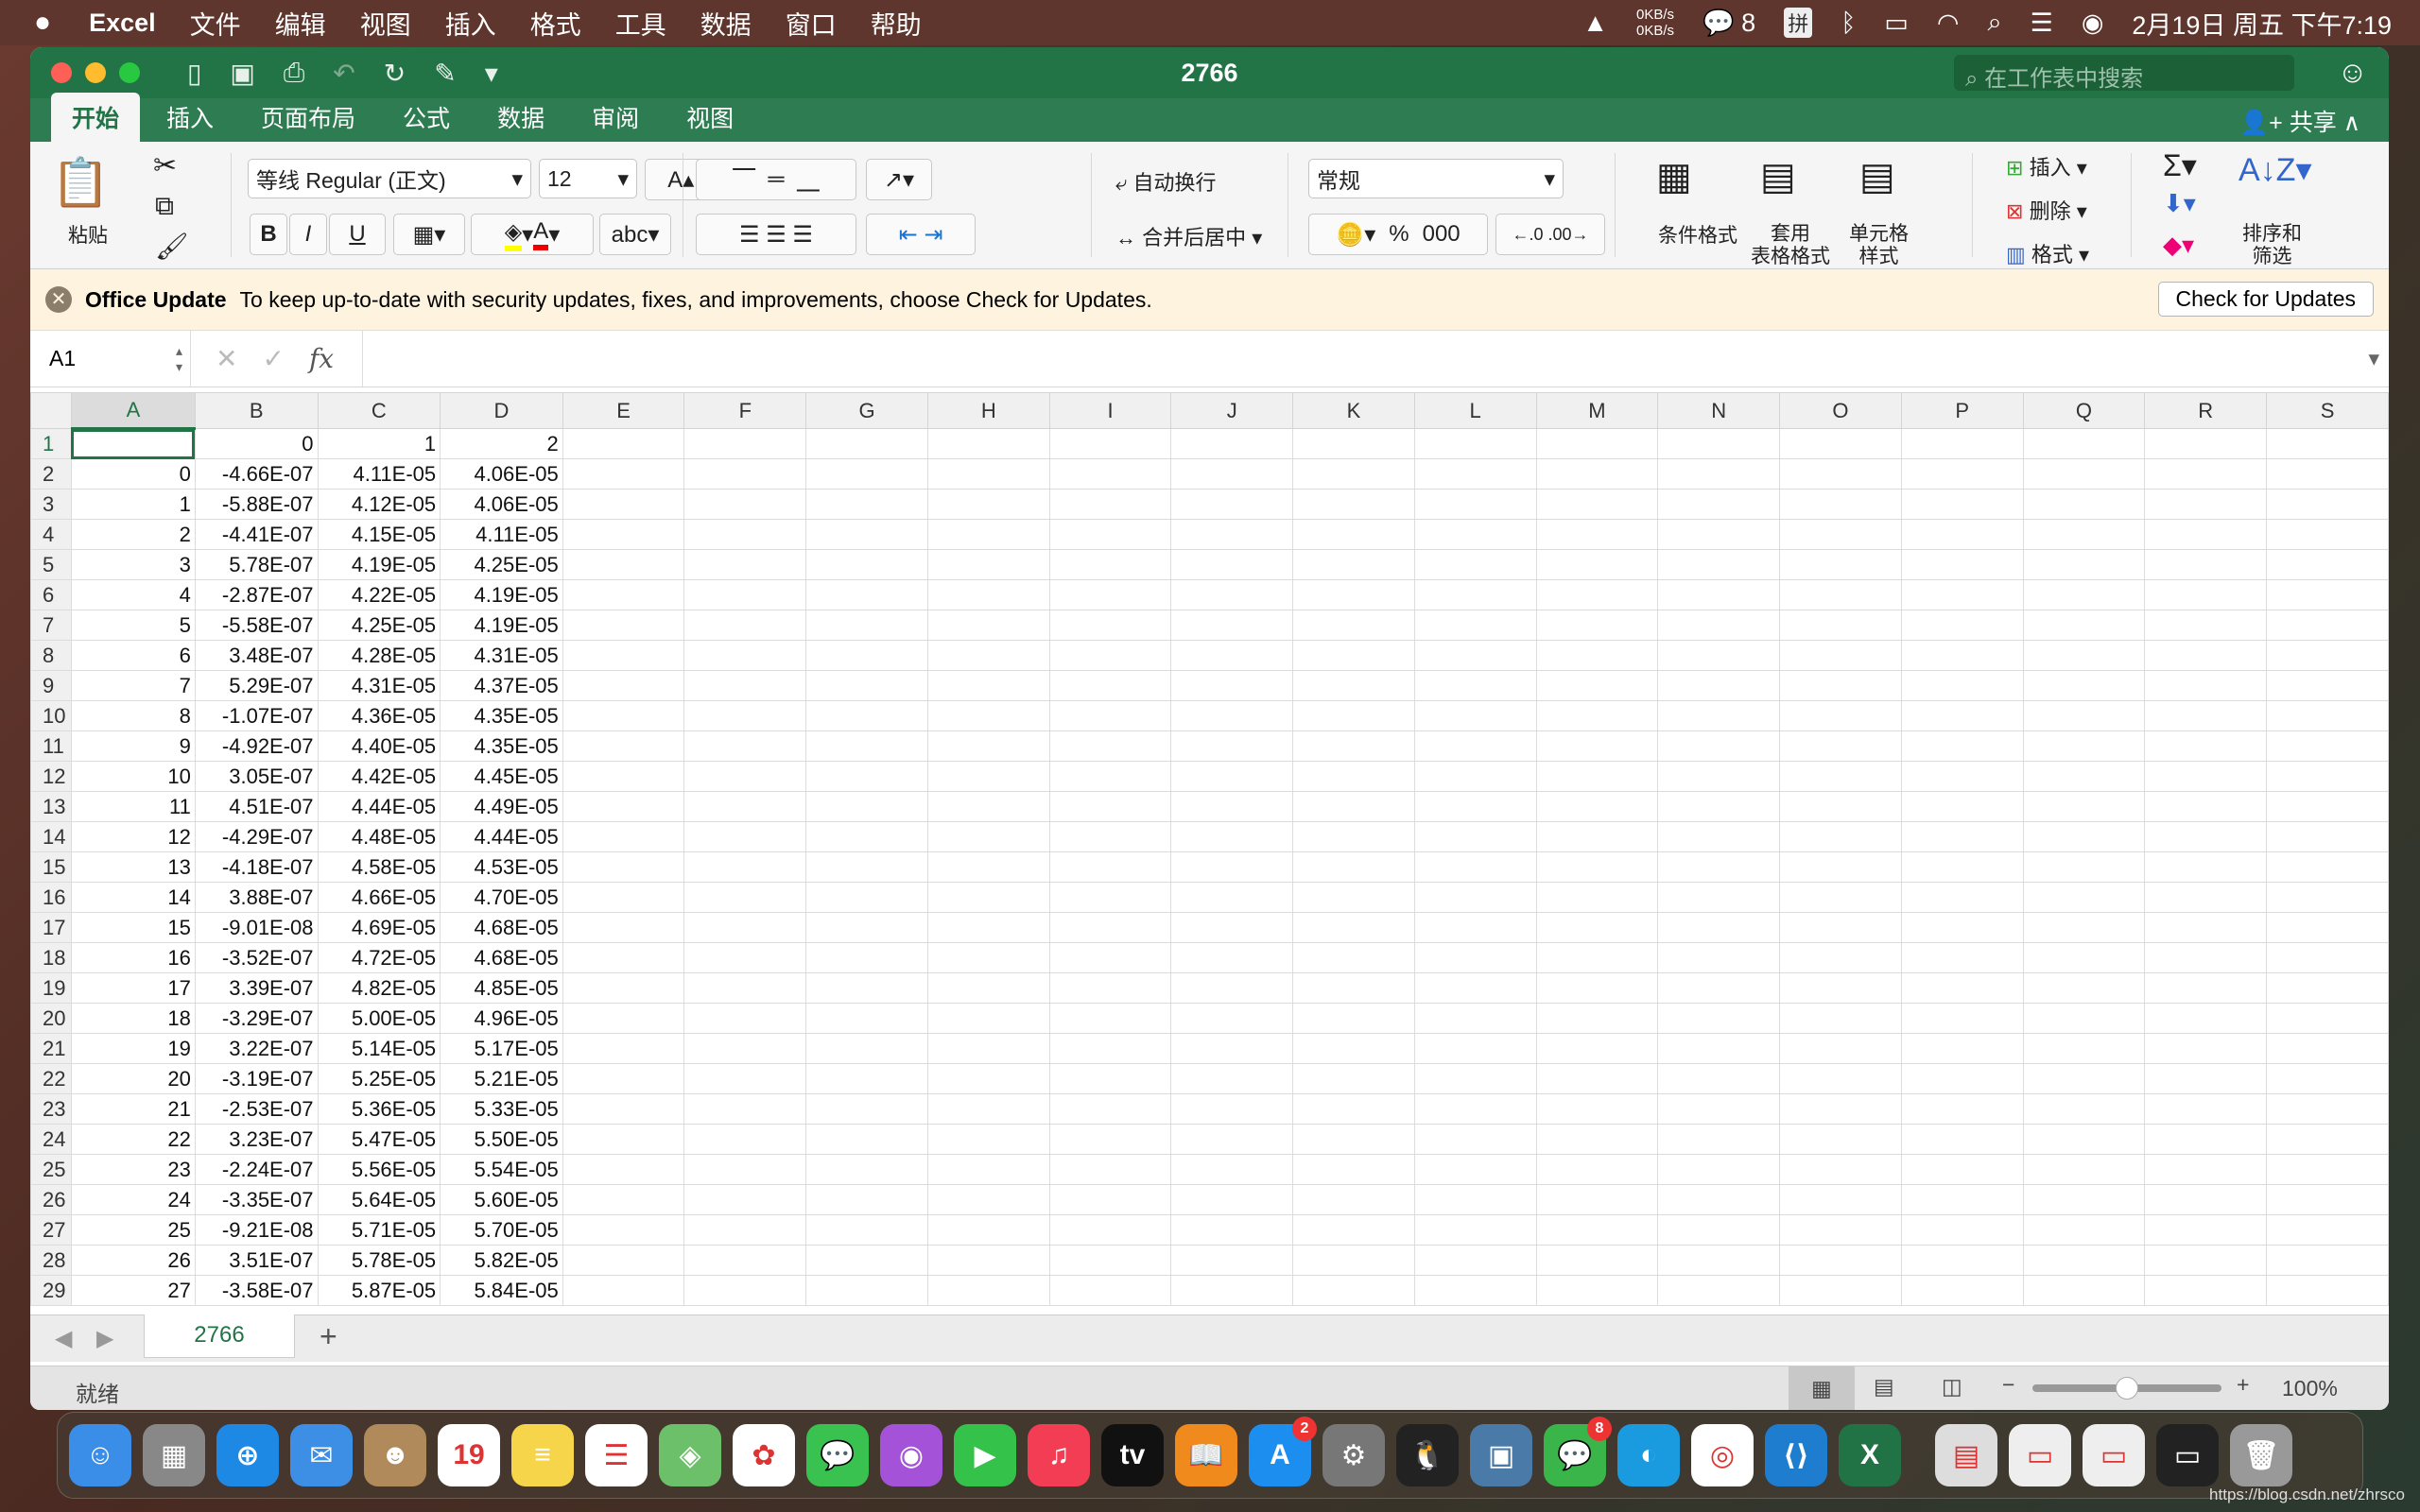 The width and height of the screenshot is (2420, 1512). I want to click on formula-input, so click(1375, 359).